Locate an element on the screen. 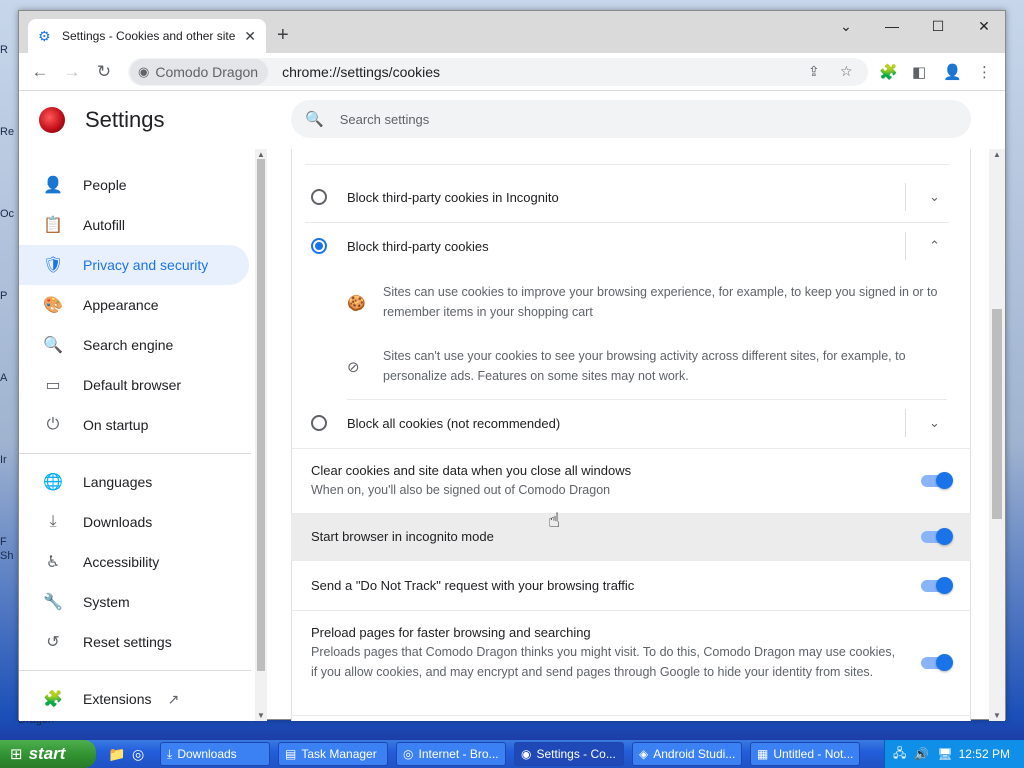  desktop-icon-label: A is located at coordinates (3, 378).